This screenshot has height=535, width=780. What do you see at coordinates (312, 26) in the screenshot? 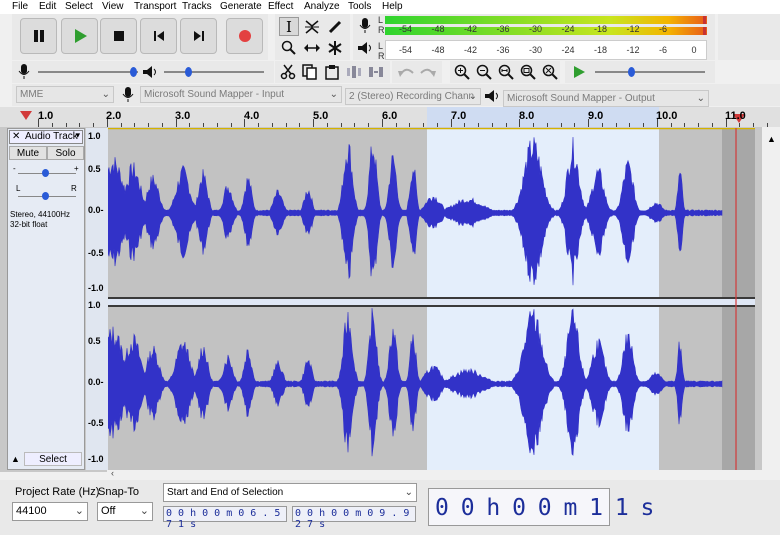
I see `envelope-tool` at bounding box center [312, 26].